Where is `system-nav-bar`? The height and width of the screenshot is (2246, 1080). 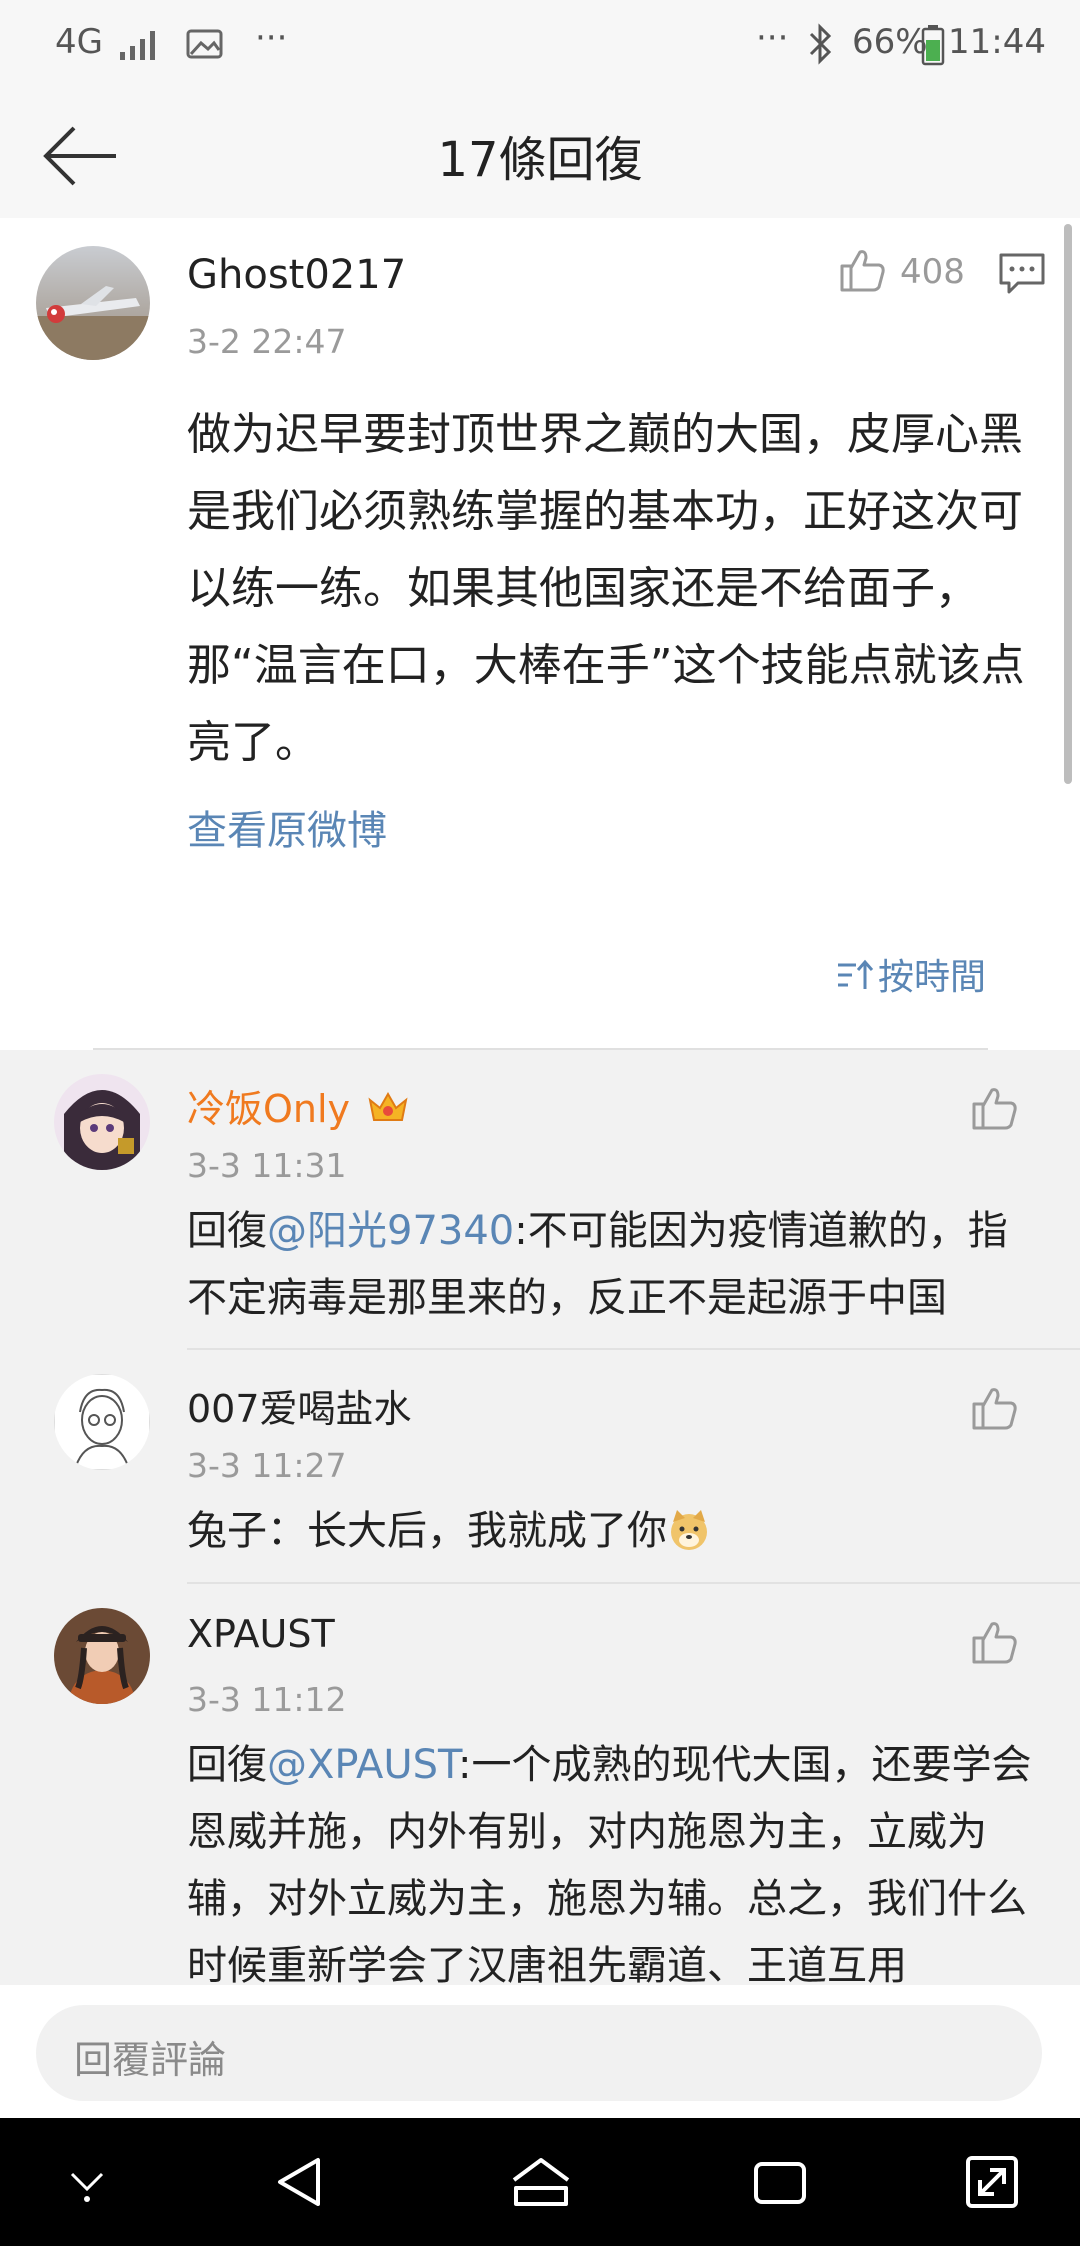 system-nav-bar is located at coordinates (540, 2182).